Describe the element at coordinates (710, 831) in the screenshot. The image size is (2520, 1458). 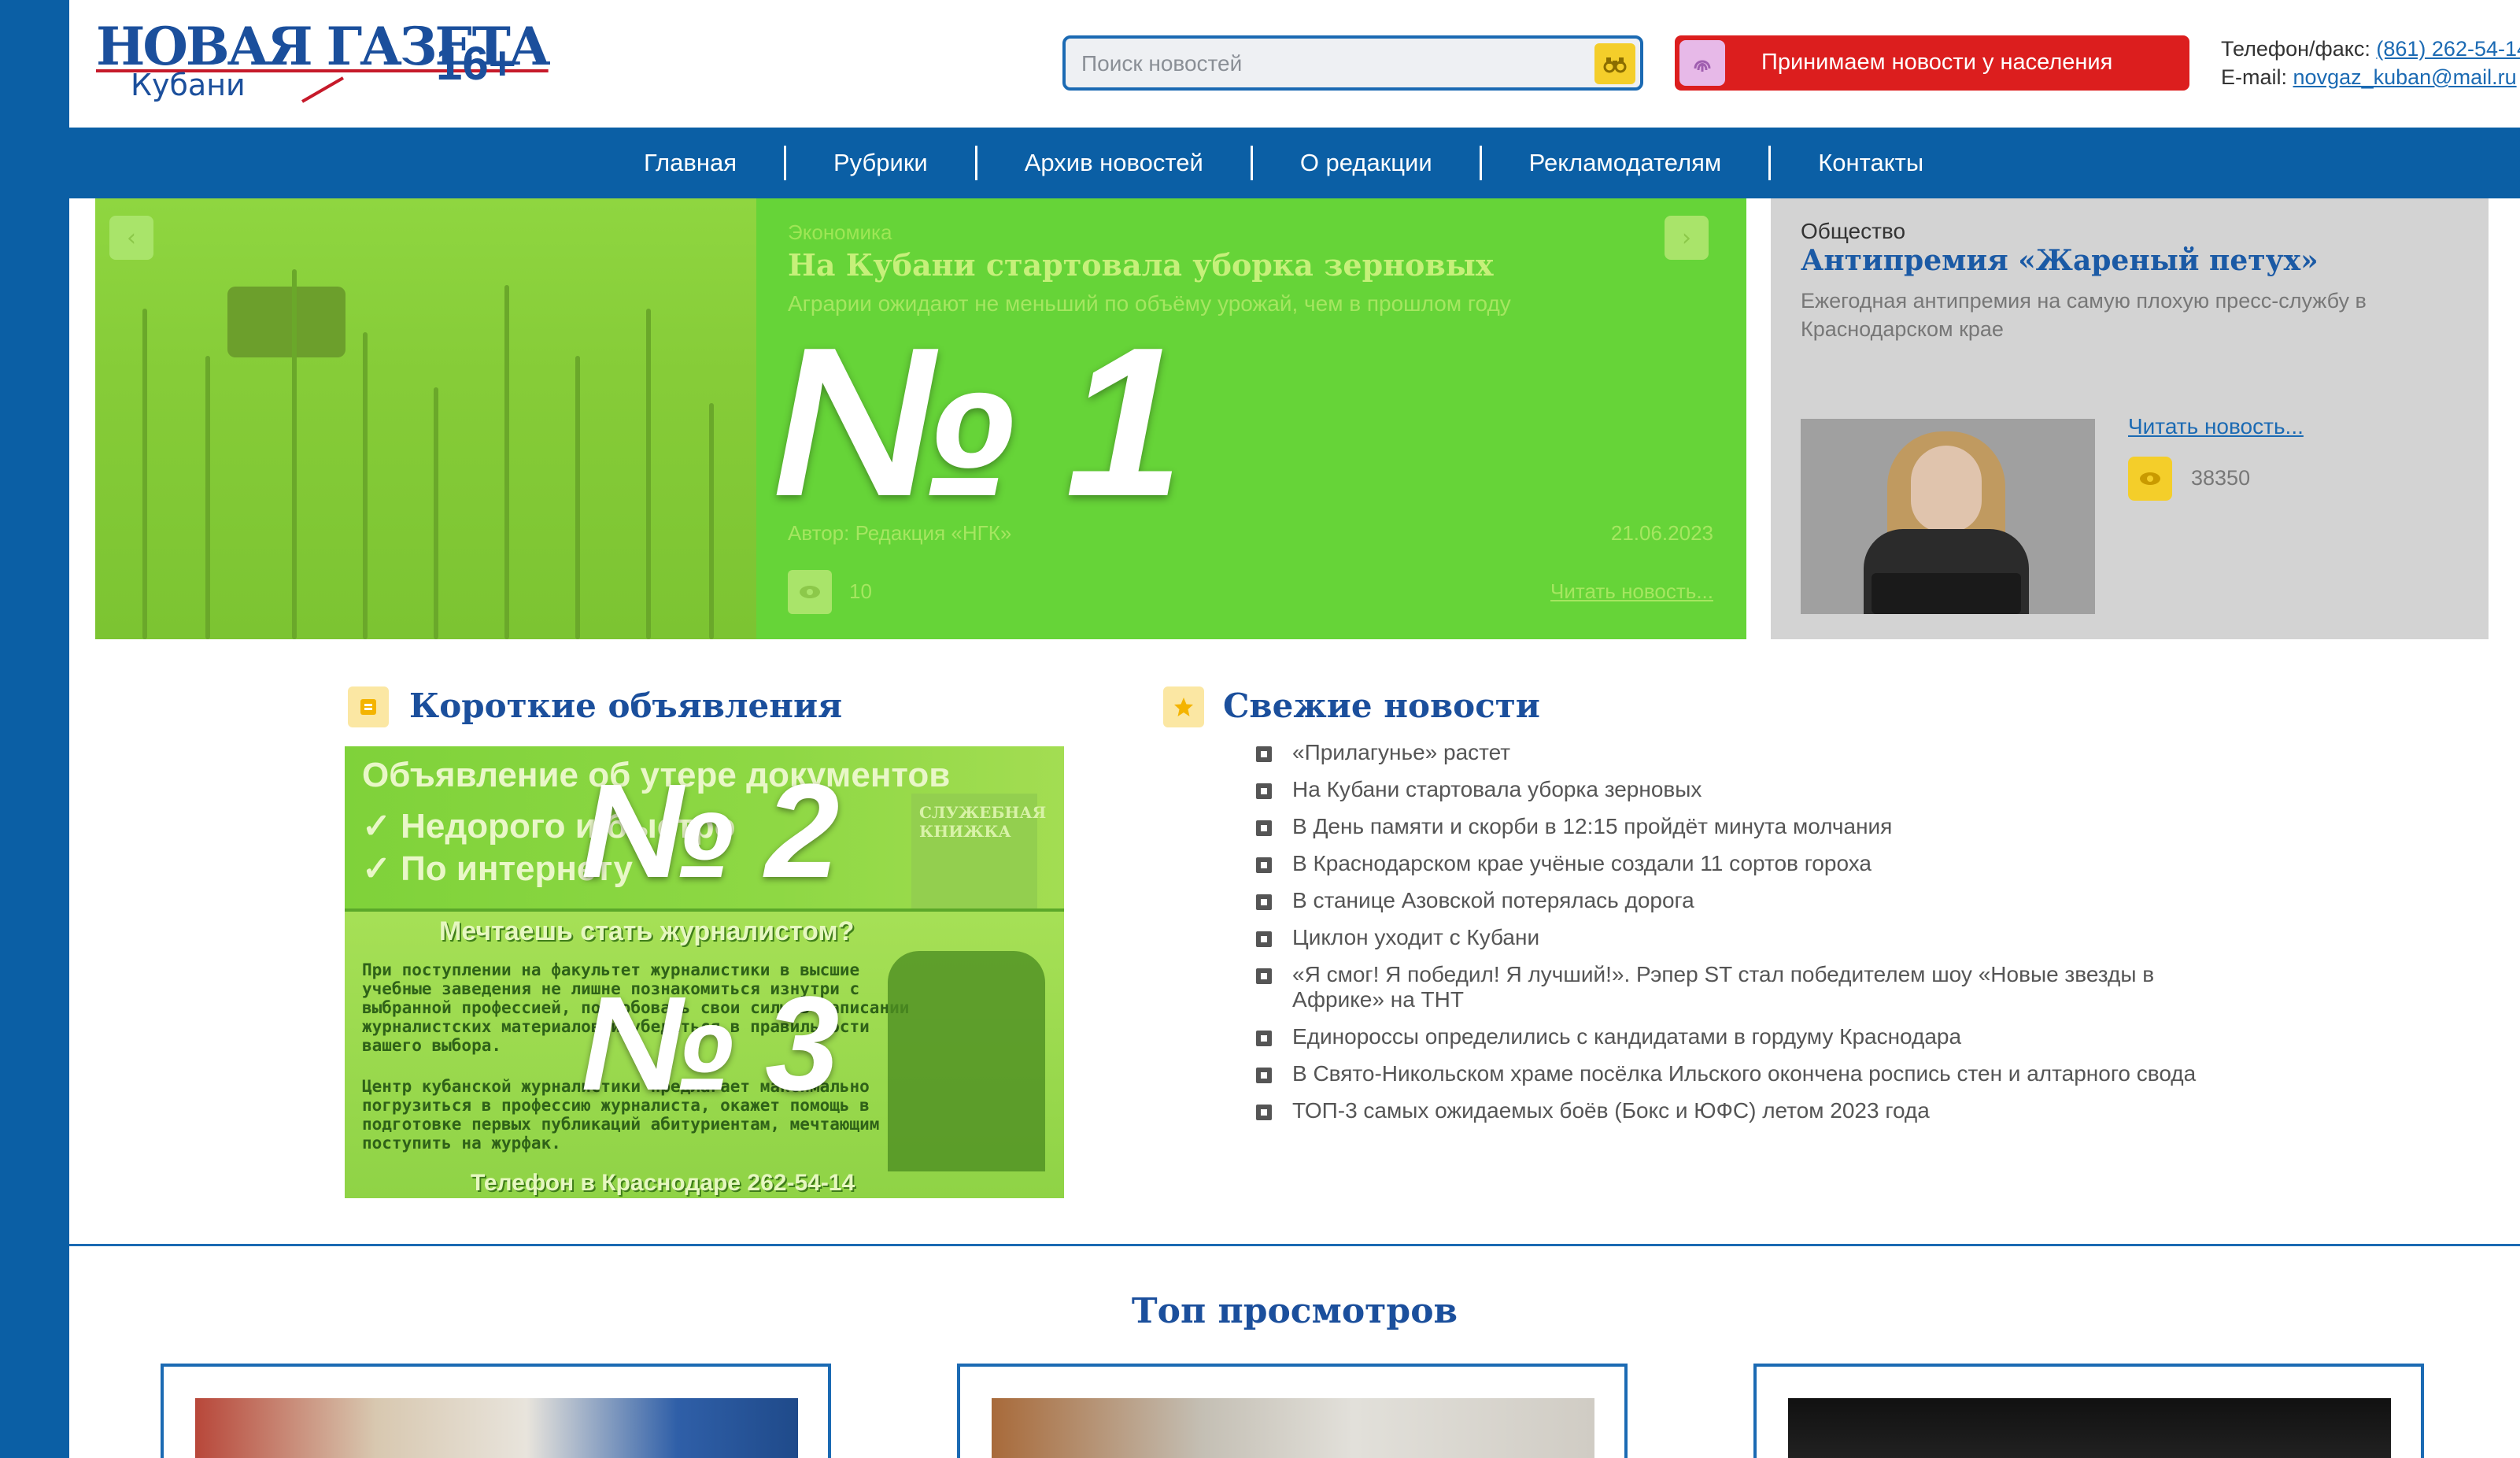
I see `ad-marker-2: № 2` at that location.